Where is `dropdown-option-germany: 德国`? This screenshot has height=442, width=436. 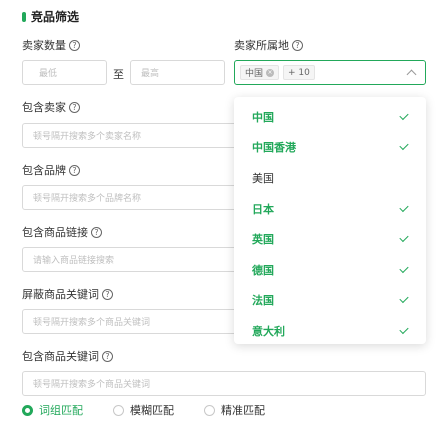 dropdown-option-germany: 德国 is located at coordinates (330, 270).